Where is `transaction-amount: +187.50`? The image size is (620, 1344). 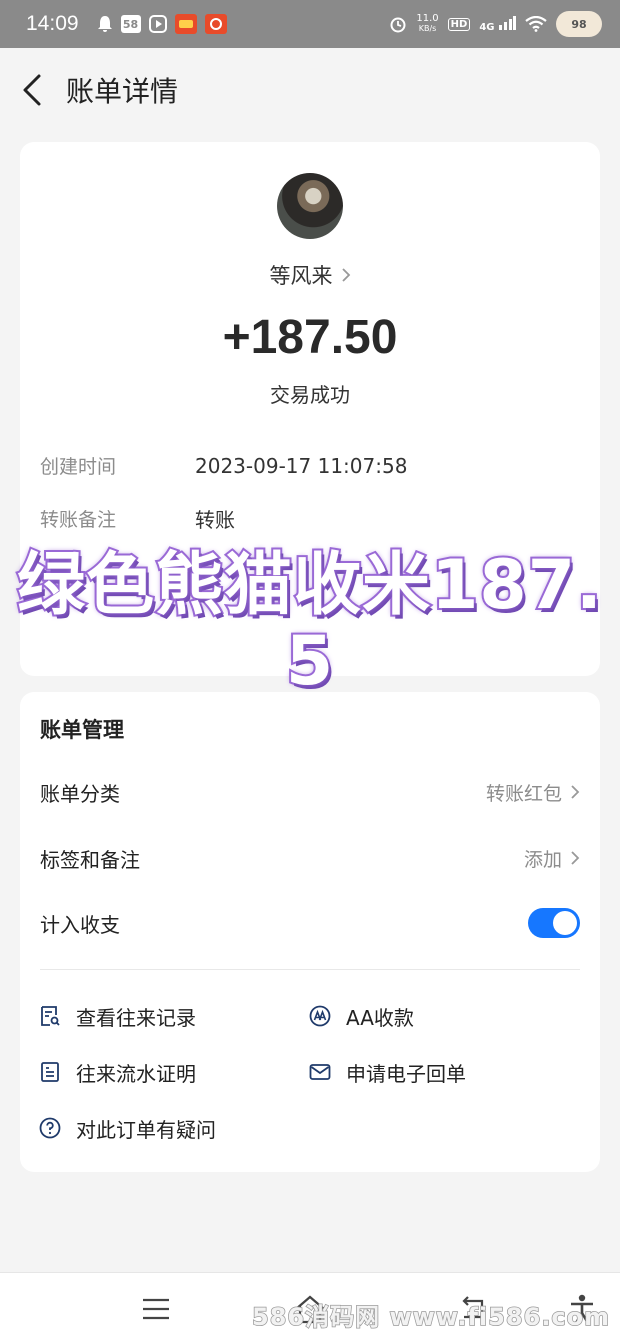
transaction-amount: +187.50 is located at coordinates (310, 337).